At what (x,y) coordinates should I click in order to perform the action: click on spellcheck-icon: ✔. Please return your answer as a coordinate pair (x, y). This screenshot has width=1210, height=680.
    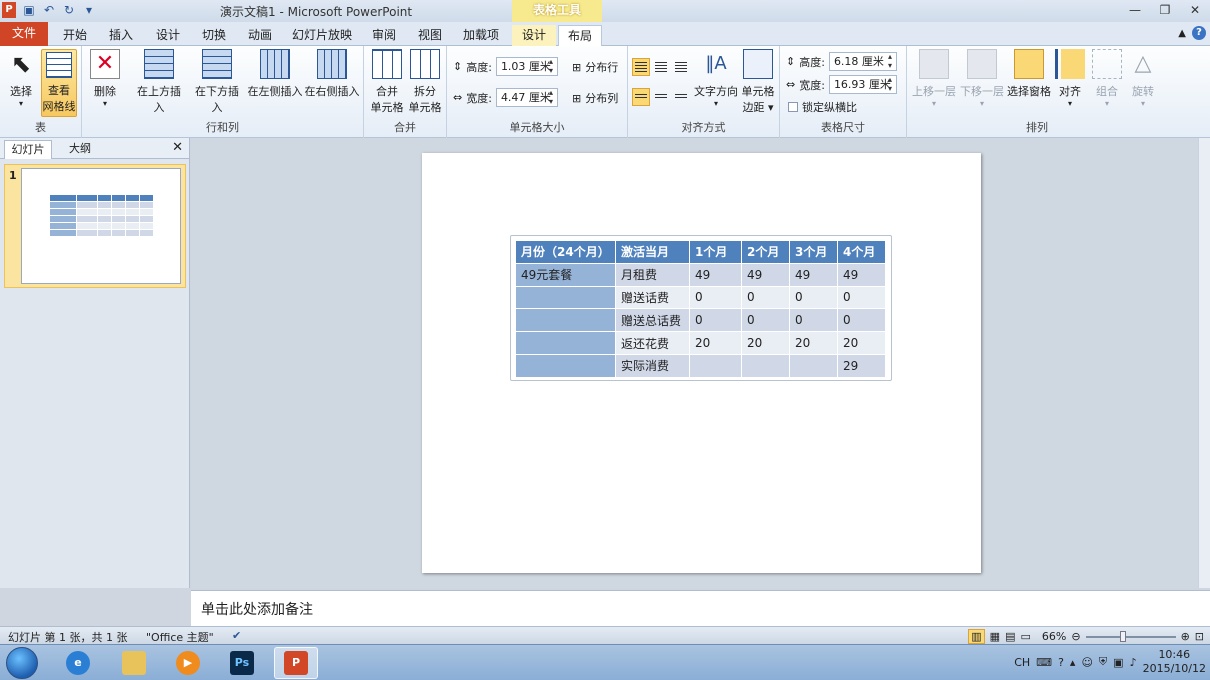
    Looking at the image, I should click on (236, 635).